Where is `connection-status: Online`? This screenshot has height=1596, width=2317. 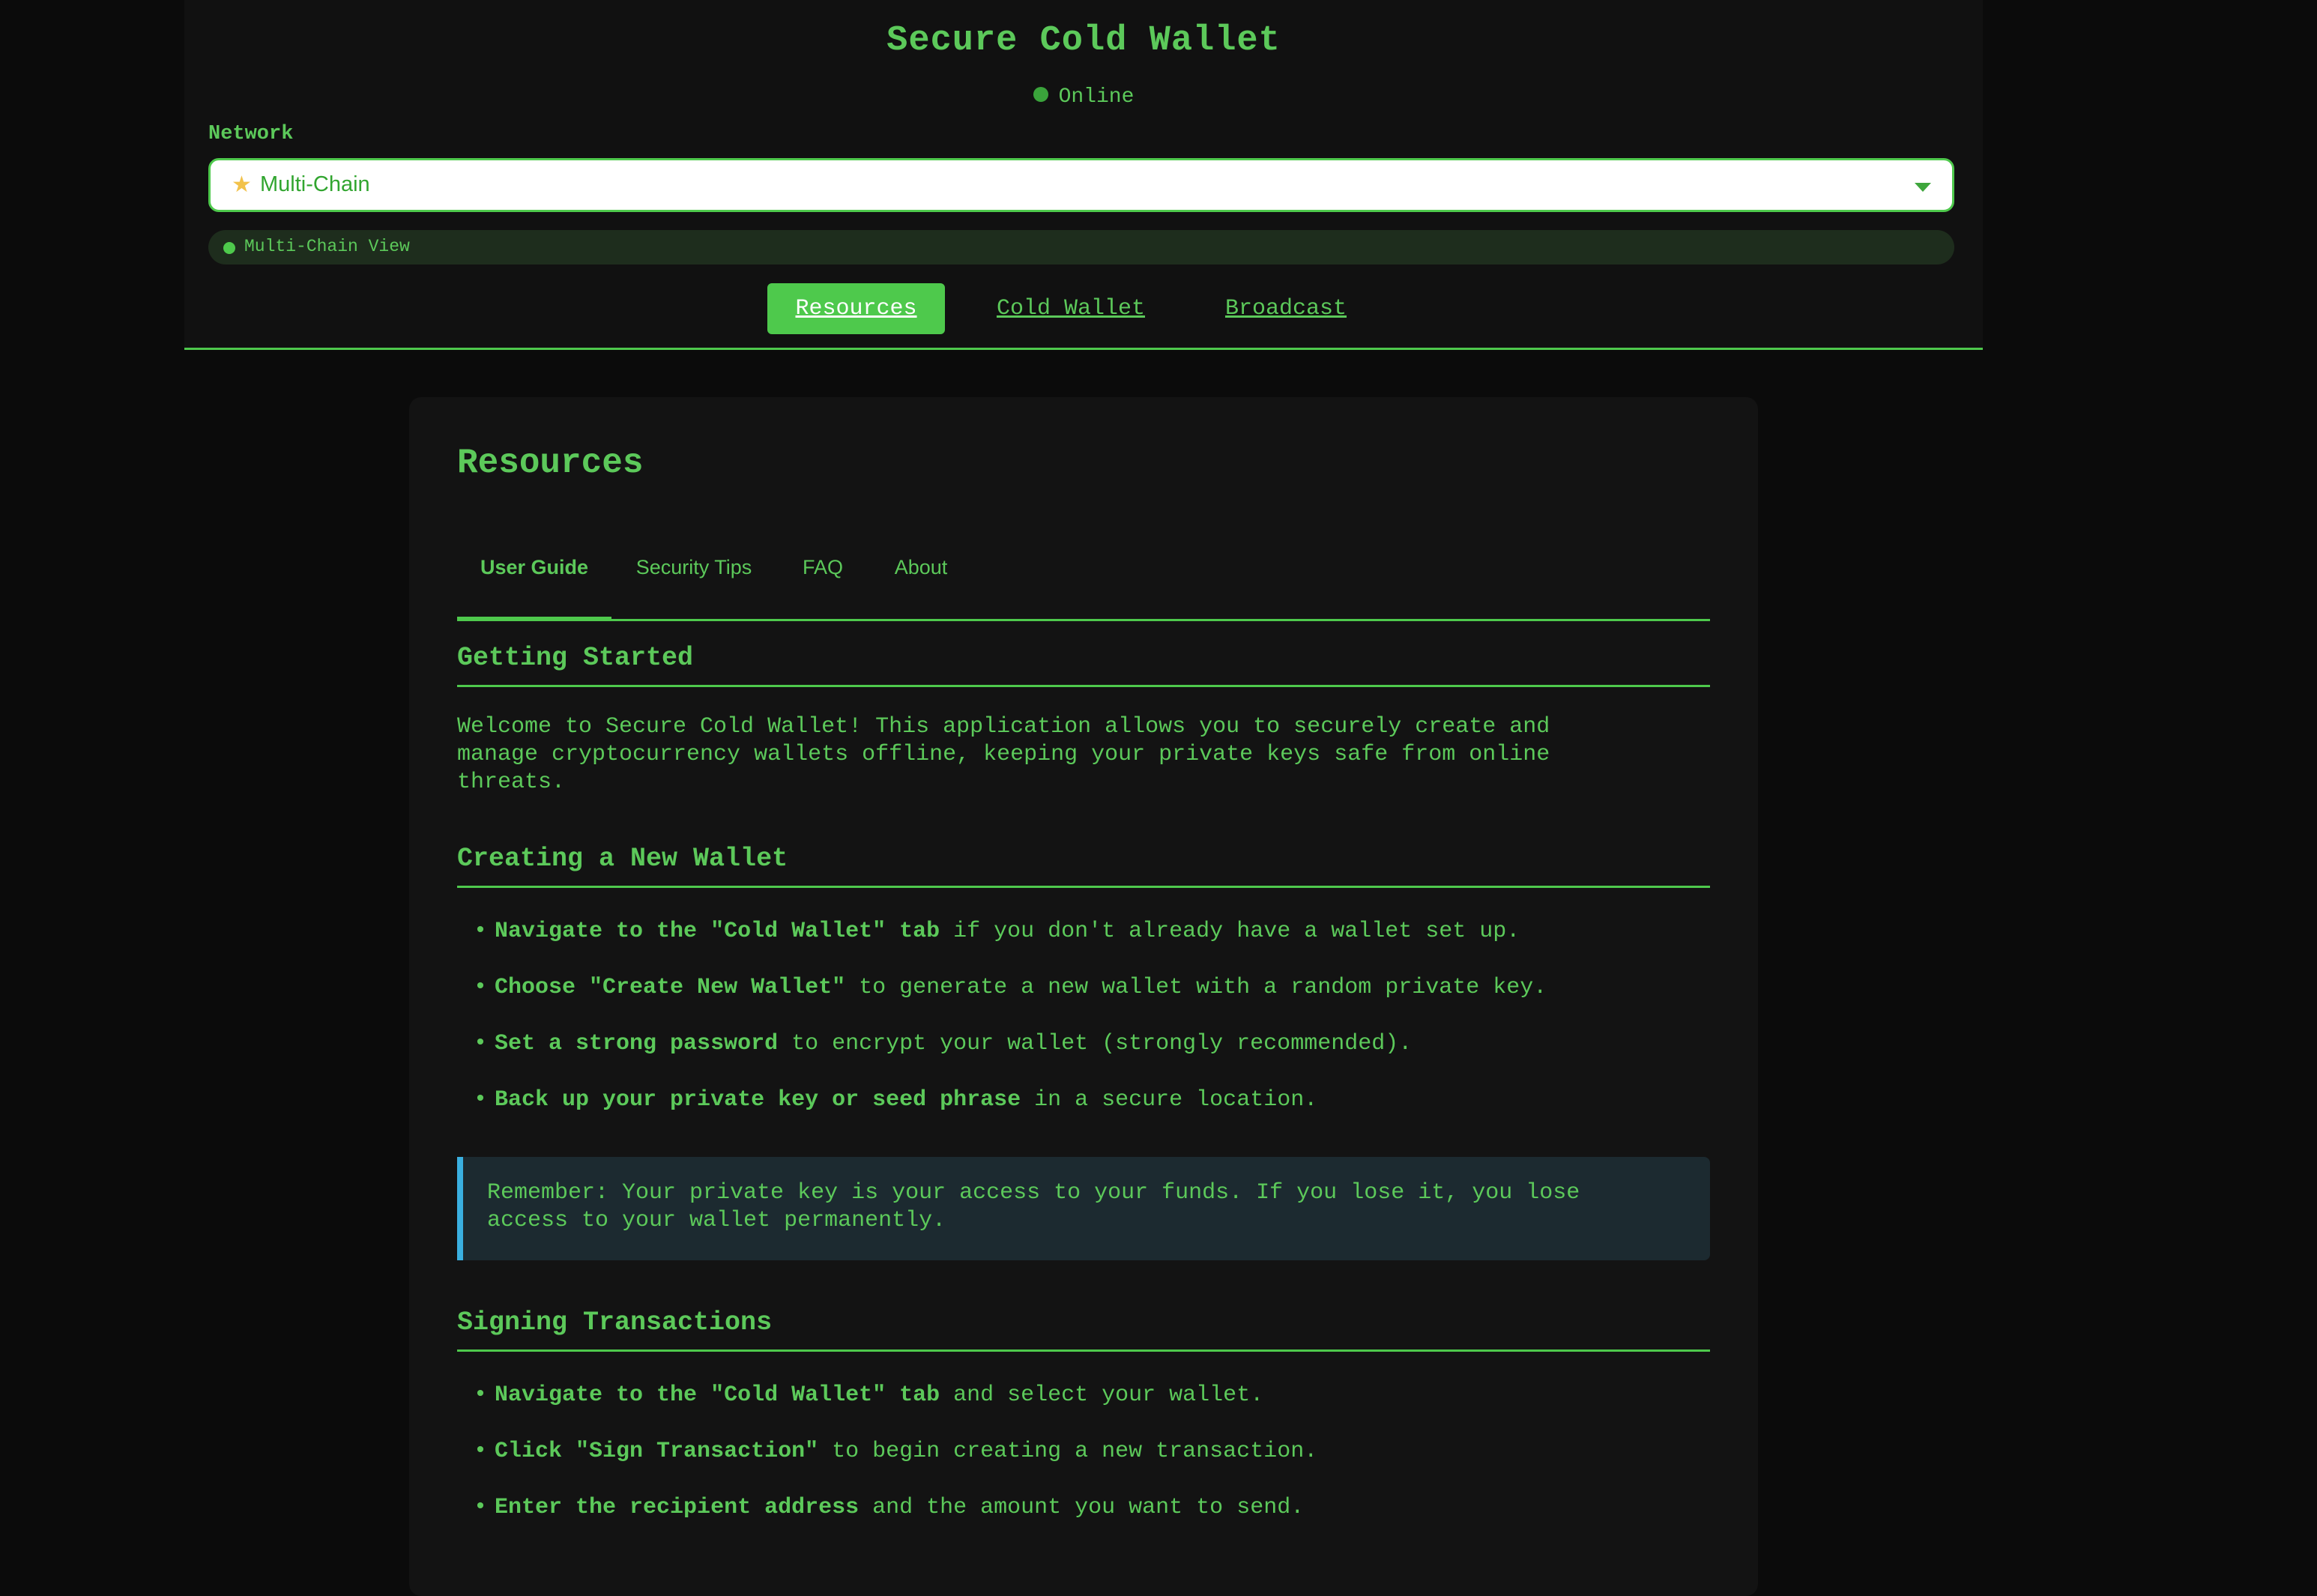
connection-status: Online is located at coordinates (1083, 97).